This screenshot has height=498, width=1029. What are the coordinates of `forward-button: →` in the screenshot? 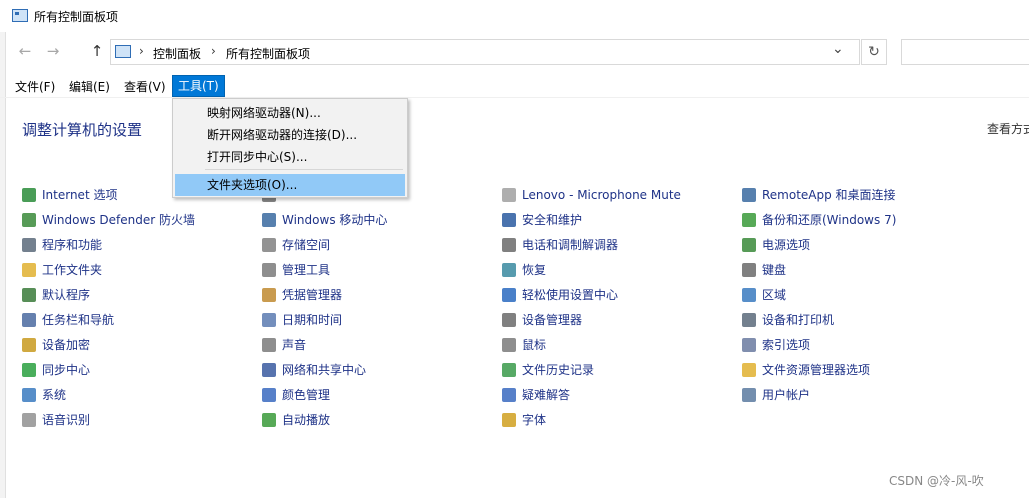 It's located at (53, 51).